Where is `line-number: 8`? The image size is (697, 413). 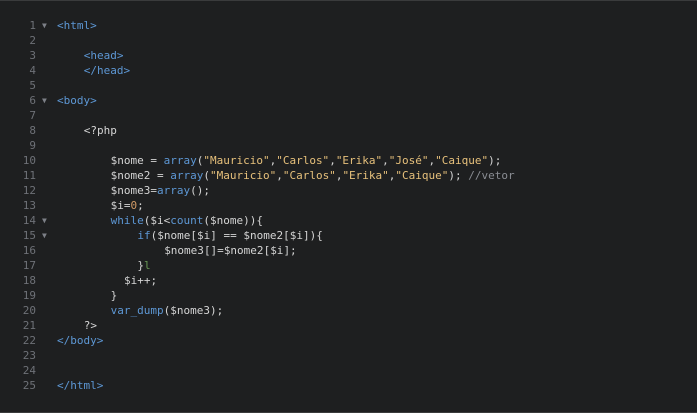
line-number: 8 is located at coordinates (32, 130).